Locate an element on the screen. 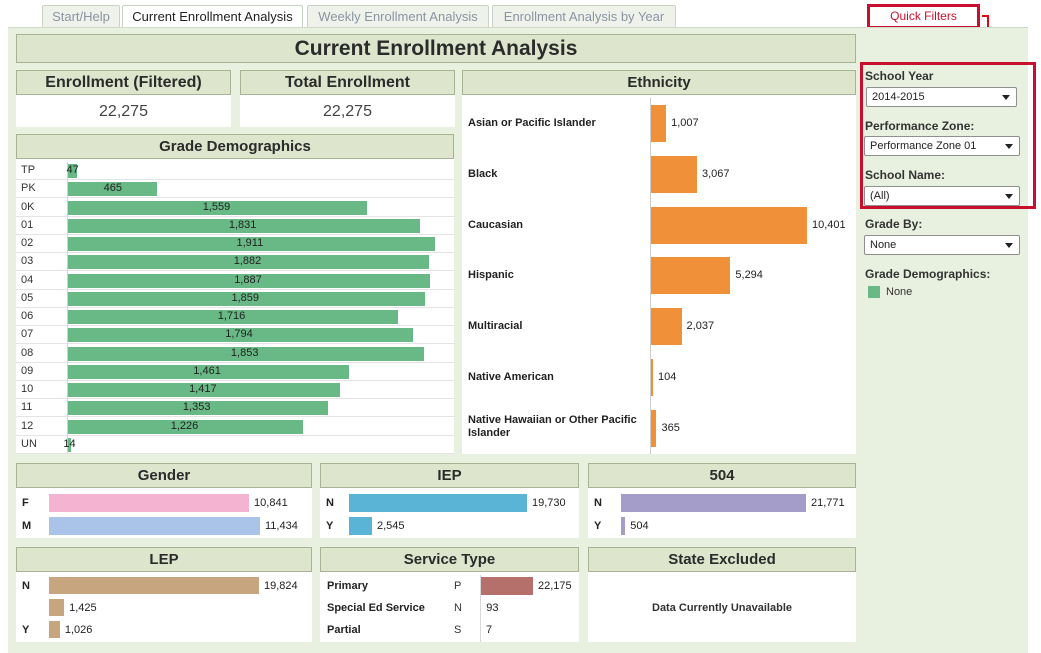  service-type-value: 93 is located at coordinates (492, 608).